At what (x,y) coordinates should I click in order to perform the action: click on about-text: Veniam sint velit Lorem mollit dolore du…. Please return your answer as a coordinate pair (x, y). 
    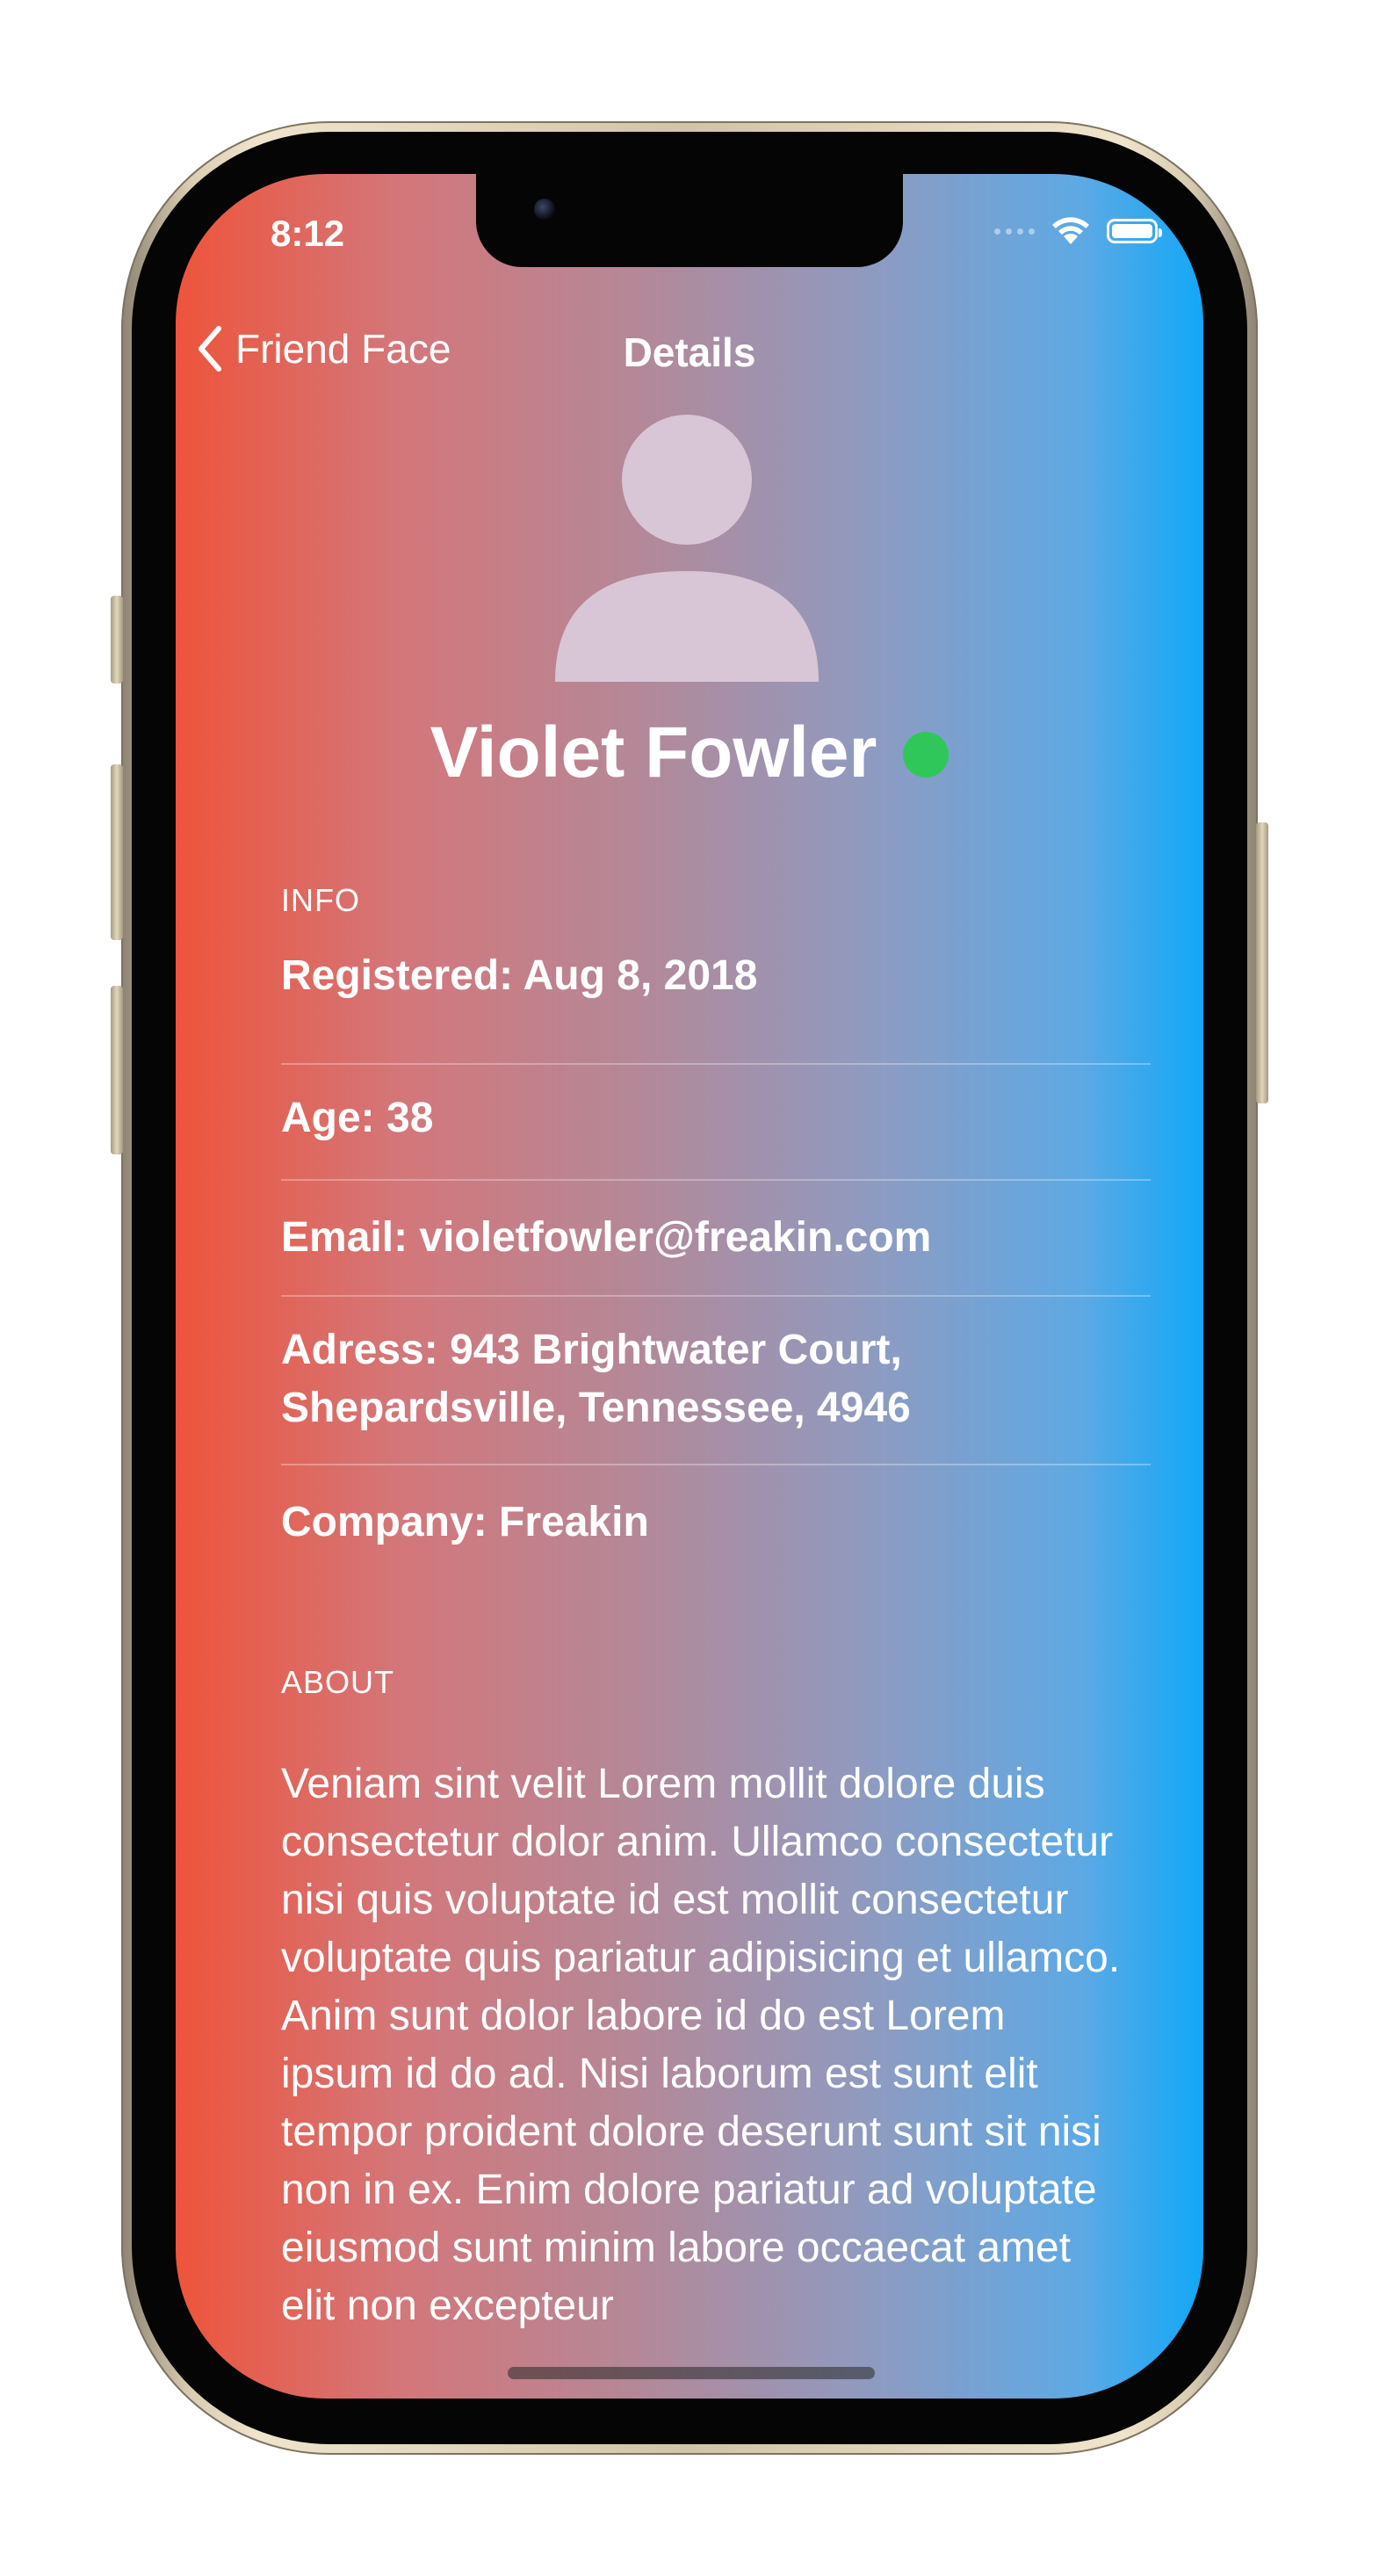
    Looking at the image, I should click on (701, 2045).